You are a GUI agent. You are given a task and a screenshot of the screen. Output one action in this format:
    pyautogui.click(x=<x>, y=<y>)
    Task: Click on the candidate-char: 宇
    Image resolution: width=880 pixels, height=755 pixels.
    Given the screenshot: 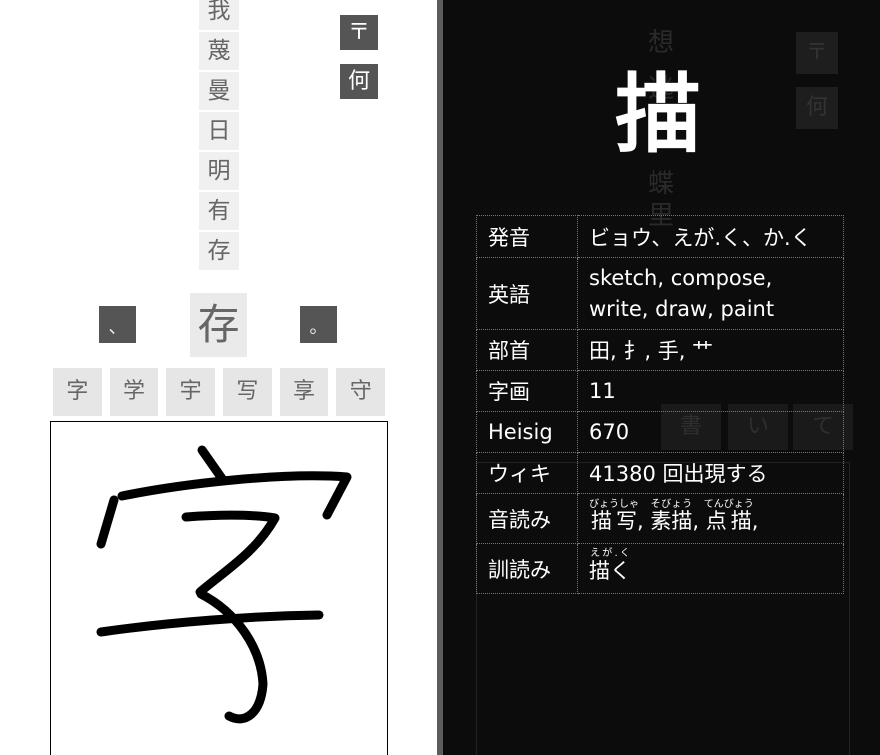 What is the action you would take?
    pyautogui.click(x=191, y=392)
    